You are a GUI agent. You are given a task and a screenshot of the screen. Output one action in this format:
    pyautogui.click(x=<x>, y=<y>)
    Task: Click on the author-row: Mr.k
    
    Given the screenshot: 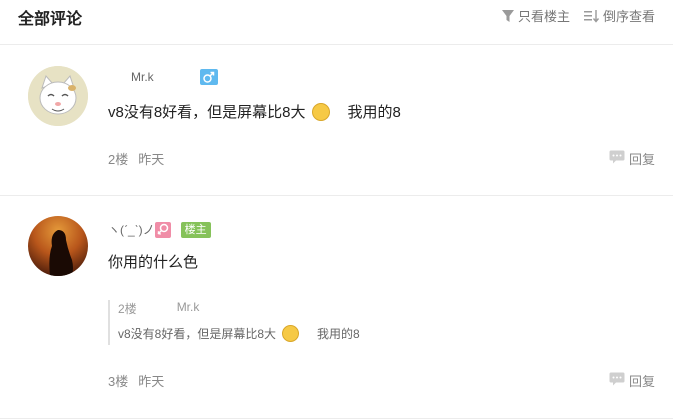 What is the action you would take?
    pyautogui.click(x=174, y=77)
    